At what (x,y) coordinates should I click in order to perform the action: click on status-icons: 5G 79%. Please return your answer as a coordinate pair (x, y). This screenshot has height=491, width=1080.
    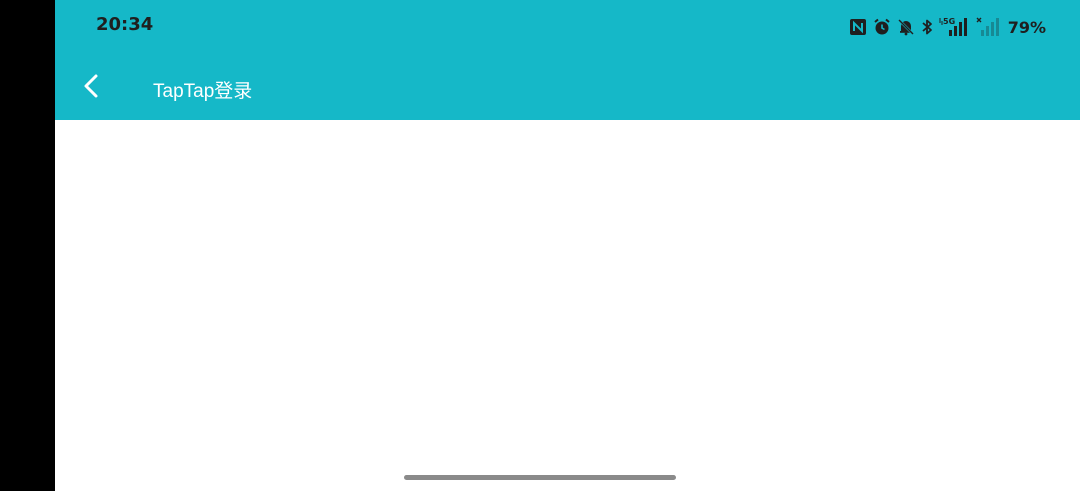
    Looking at the image, I should click on (947, 27).